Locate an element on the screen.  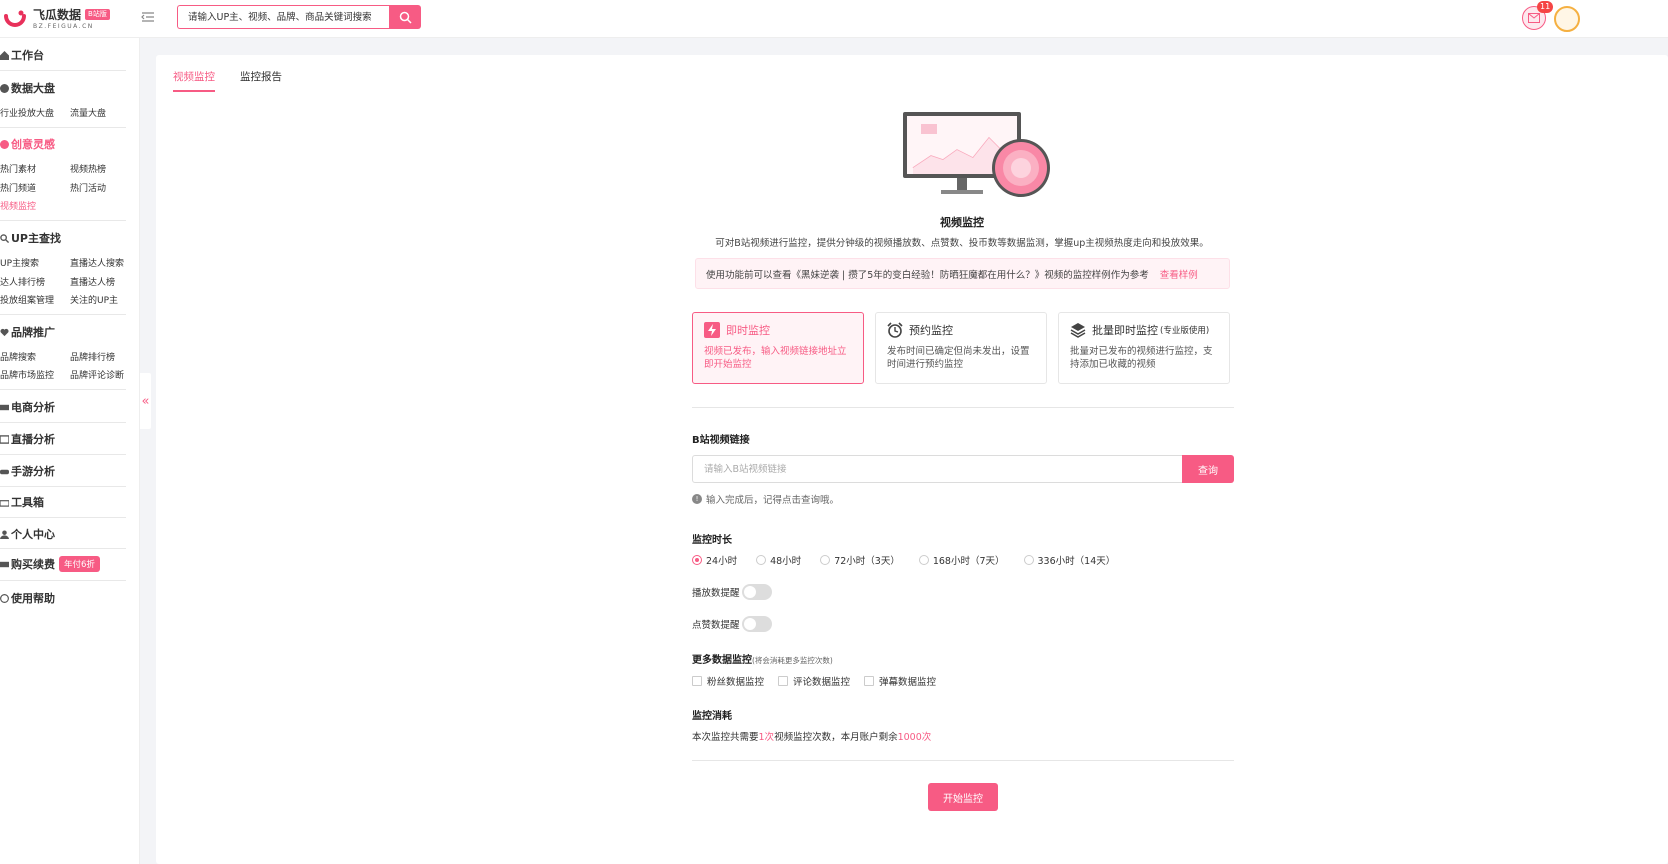
sidebar-item-brand: 品牌推广 is located at coordinates (27, 332).